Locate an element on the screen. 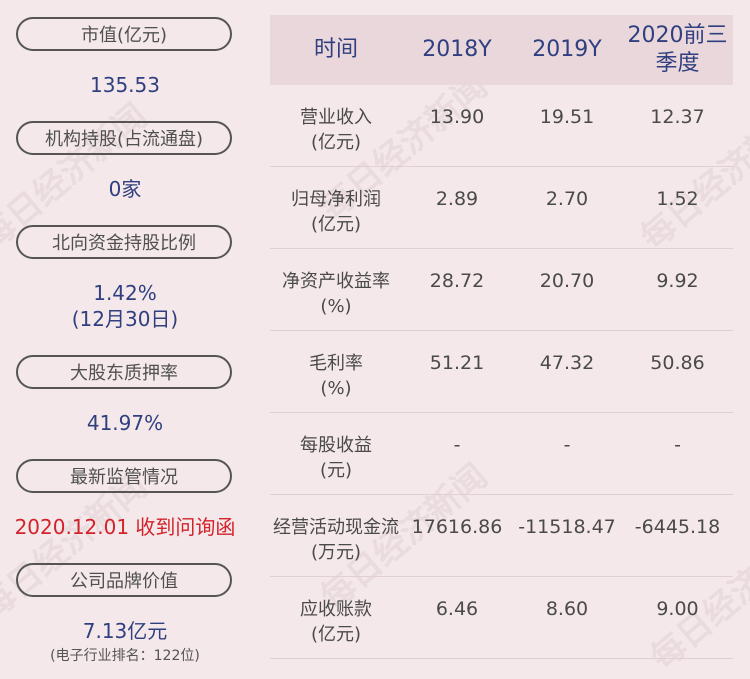 Image resolution: width=750 pixels, height=679 pixels. header-2020q3-line1: 2020前三 is located at coordinates (677, 35).